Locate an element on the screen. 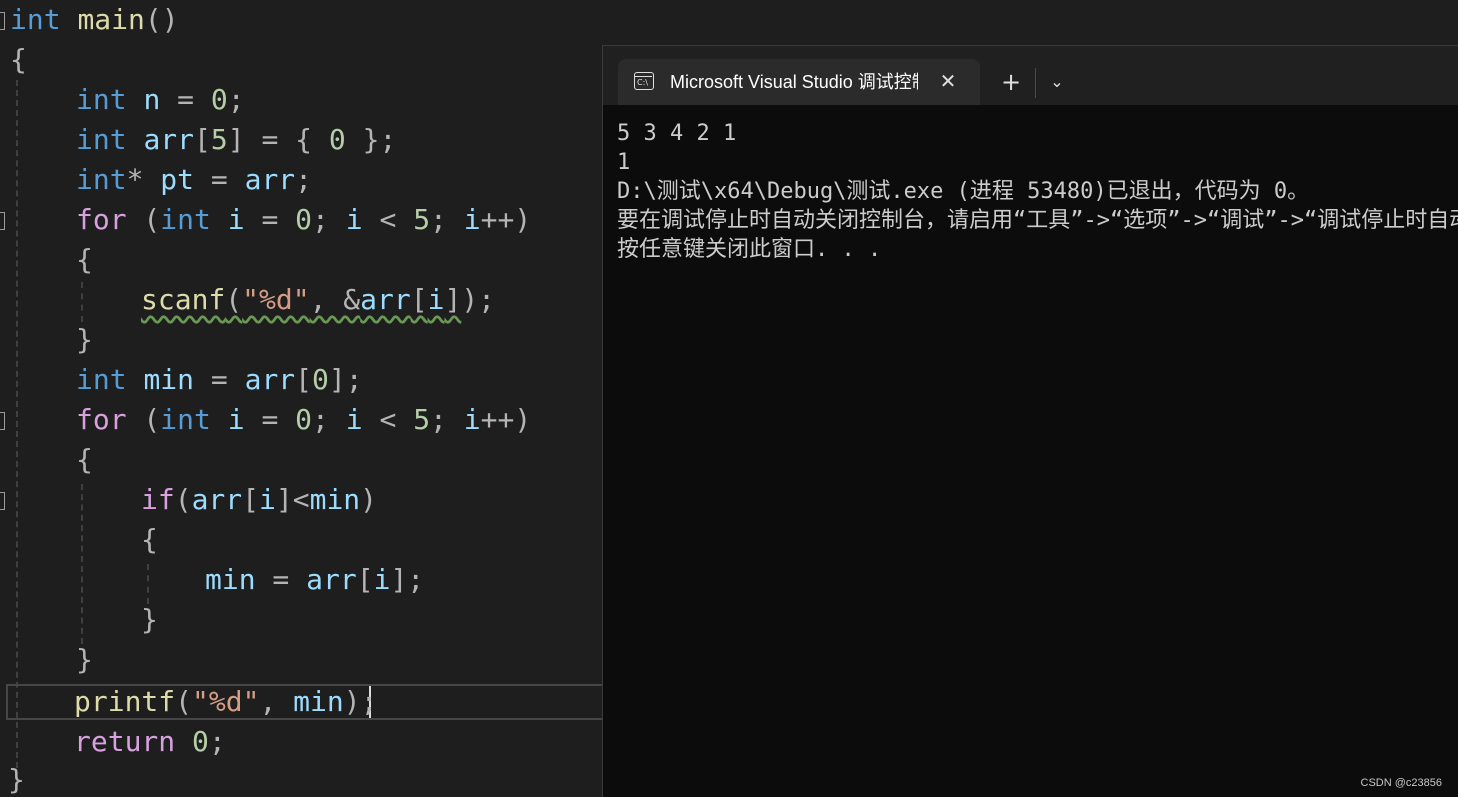 This screenshot has width=1458, height=797. punctuation: , & is located at coordinates (335, 299).